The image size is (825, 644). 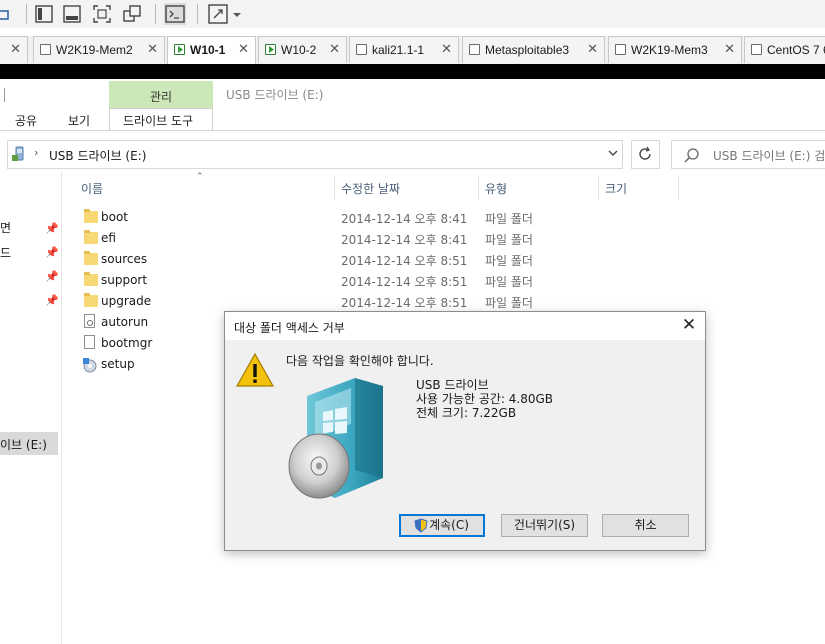 What do you see at coordinates (412, 130) in the screenshot?
I see `ribbon-divider` at bounding box center [412, 130].